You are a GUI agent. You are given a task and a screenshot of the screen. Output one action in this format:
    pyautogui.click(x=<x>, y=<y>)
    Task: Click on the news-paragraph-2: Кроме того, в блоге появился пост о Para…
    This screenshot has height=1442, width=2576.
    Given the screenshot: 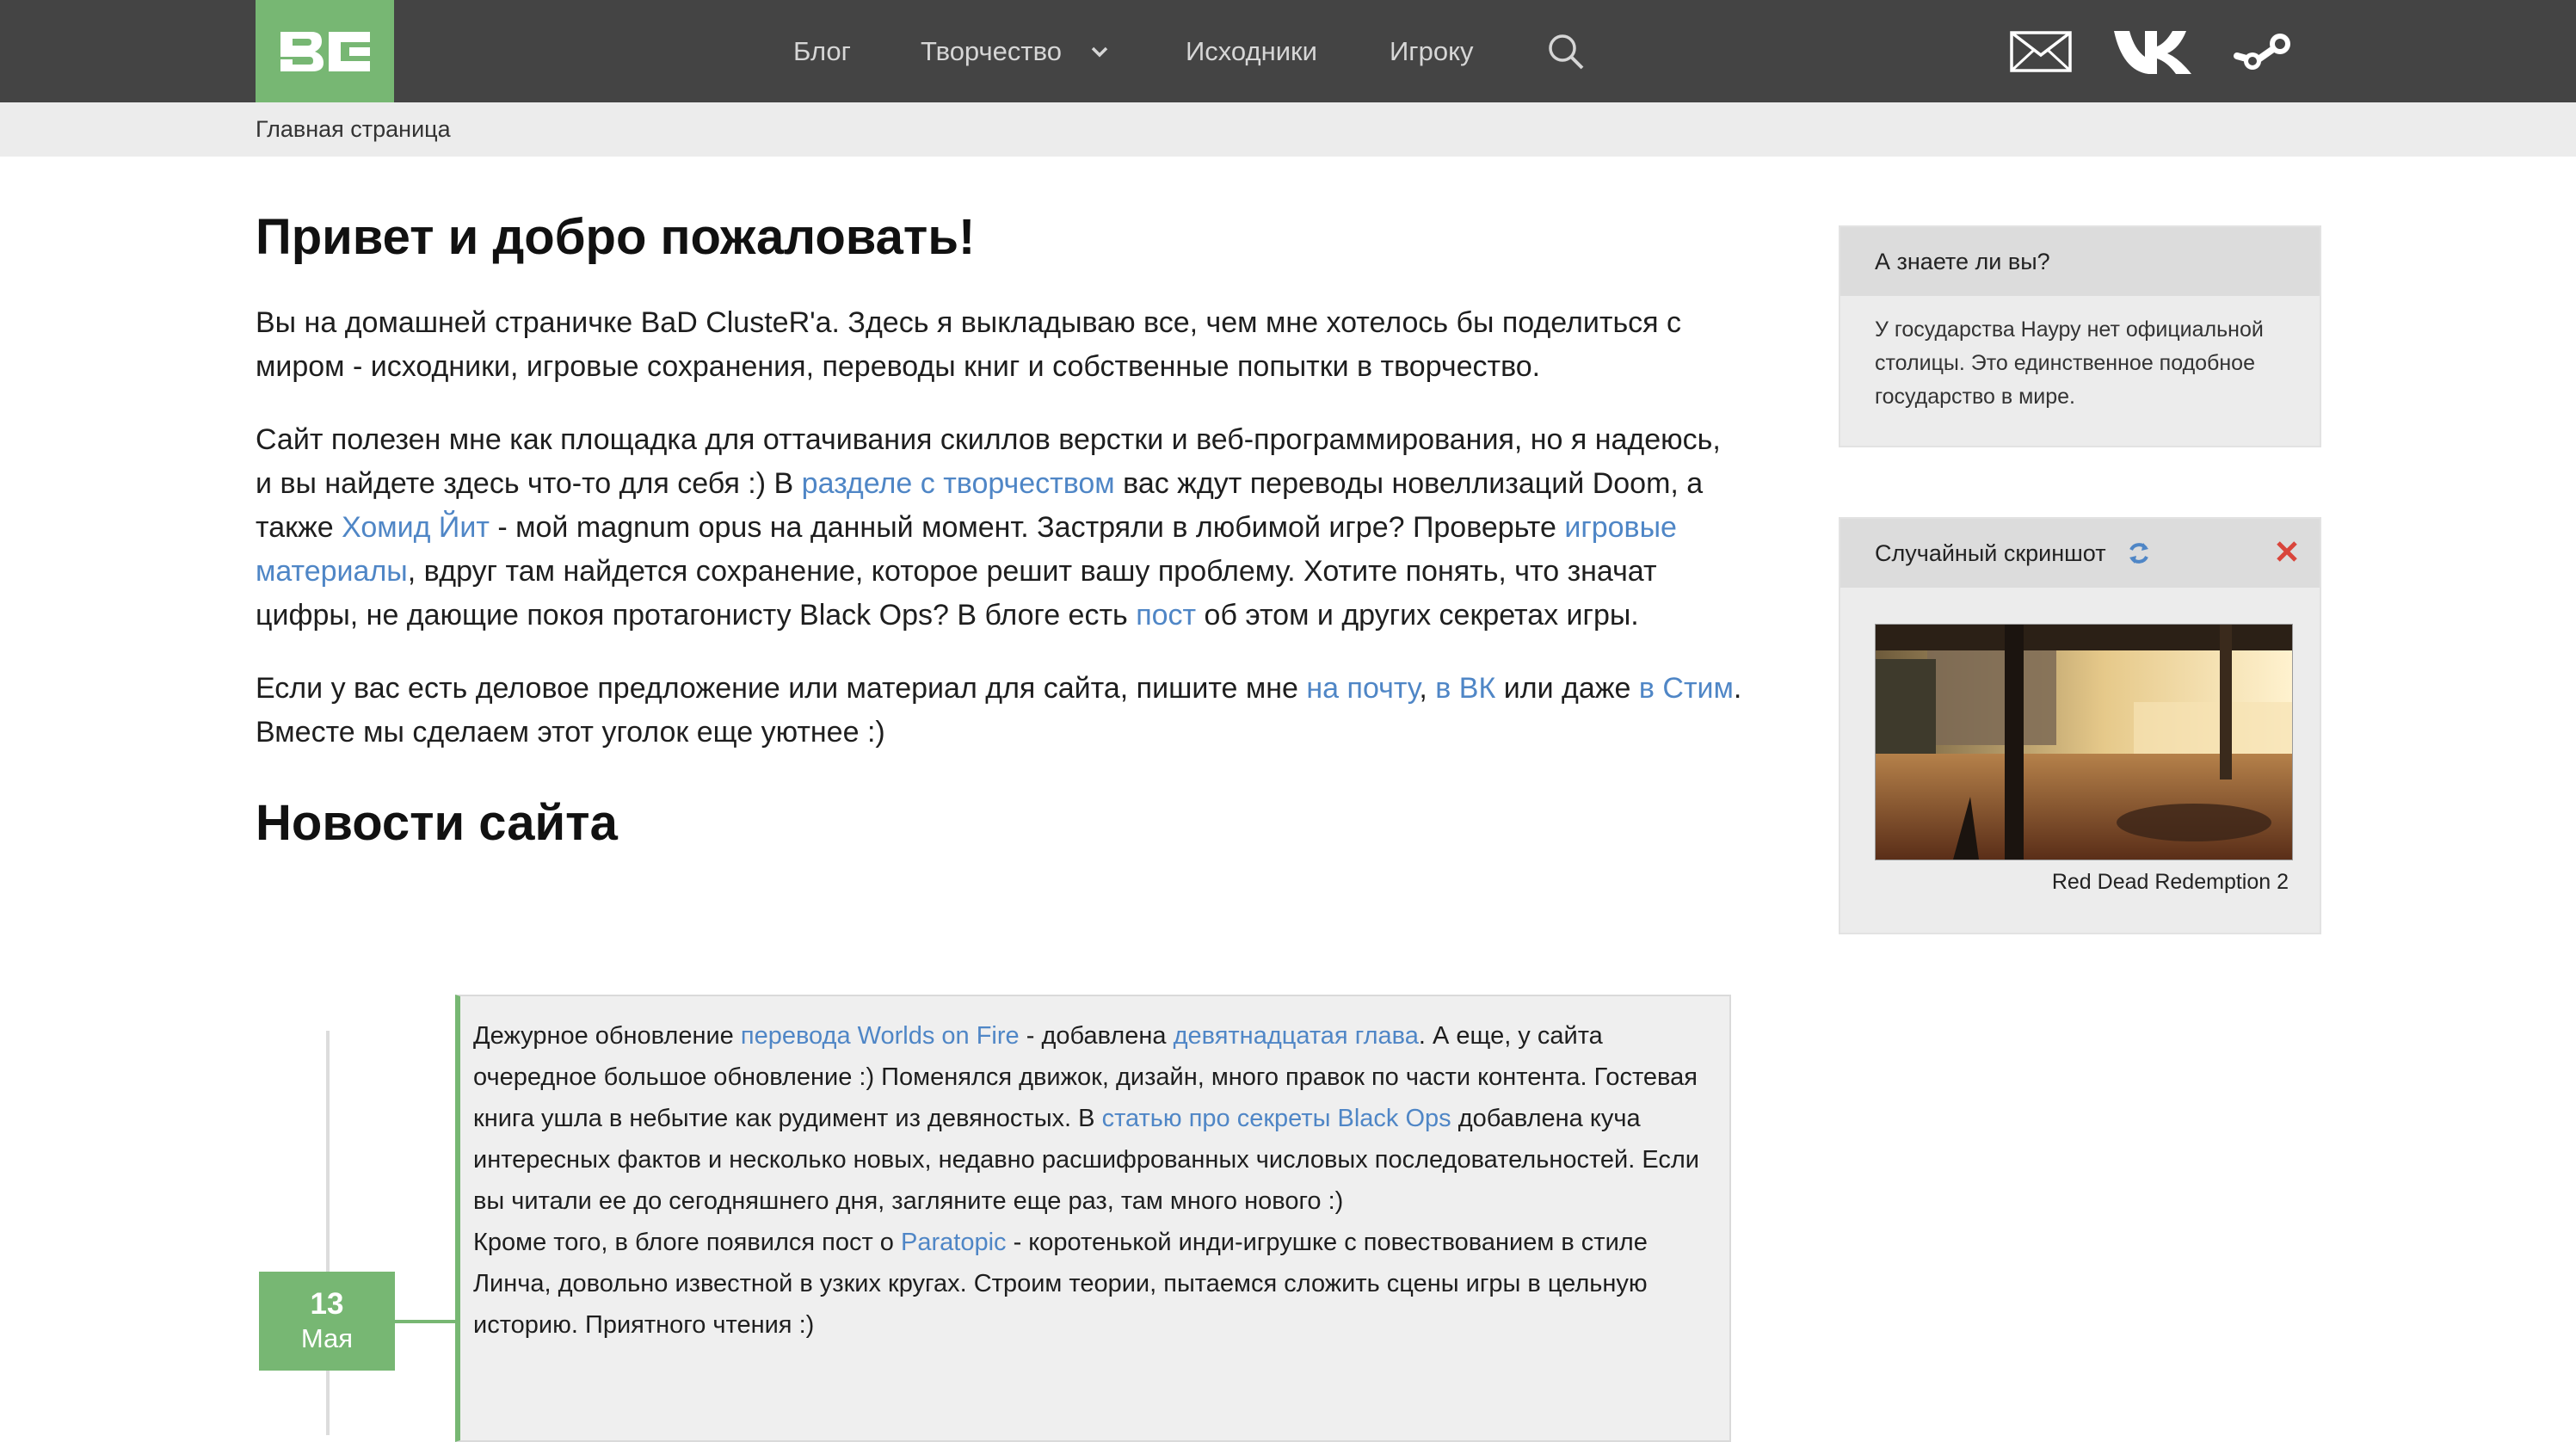 What is the action you would take?
    pyautogui.click(x=1094, y=1284)
    